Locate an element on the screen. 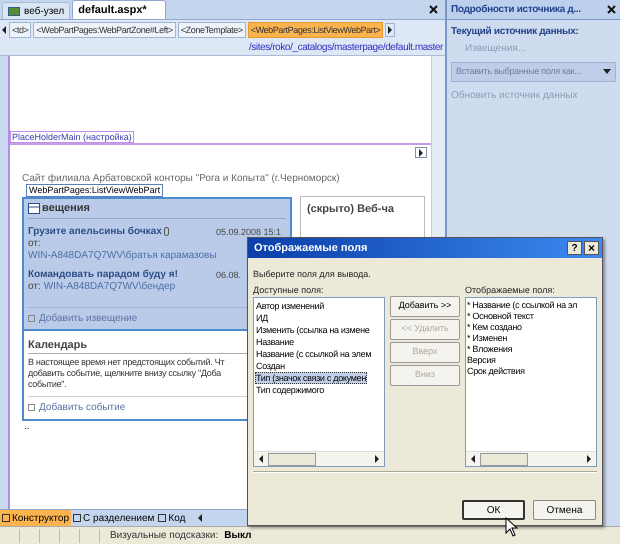  webpart-title: (скрыто) Веб-ча is located at coordinates (350, 209).